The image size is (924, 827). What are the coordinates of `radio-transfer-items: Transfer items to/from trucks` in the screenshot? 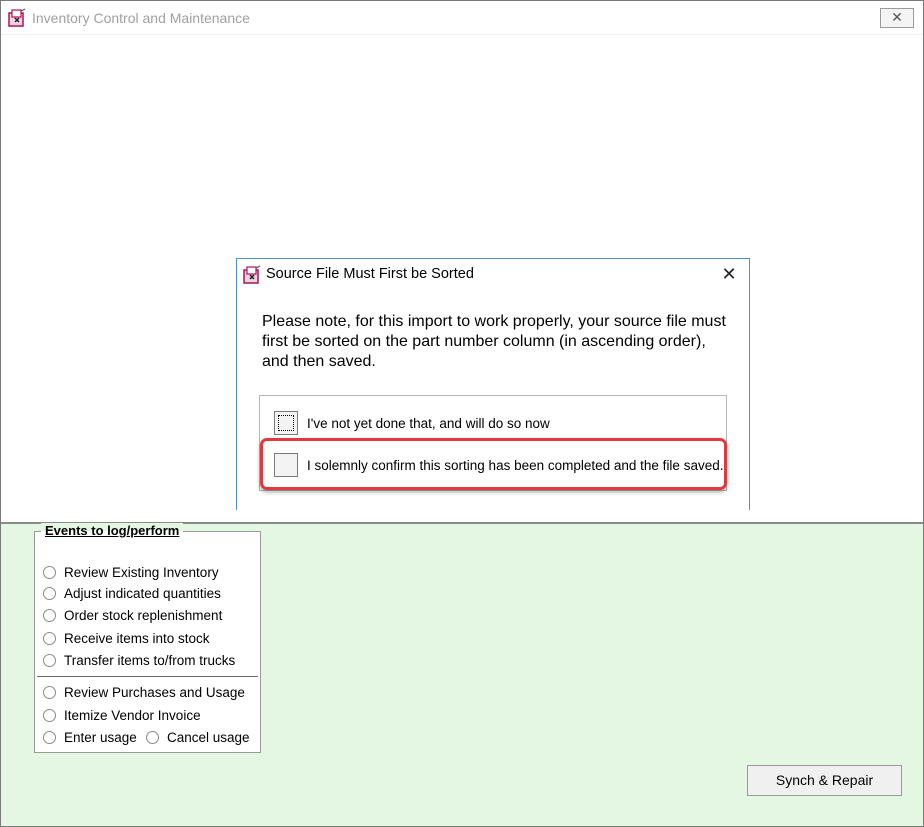 It's located at (139, 660).